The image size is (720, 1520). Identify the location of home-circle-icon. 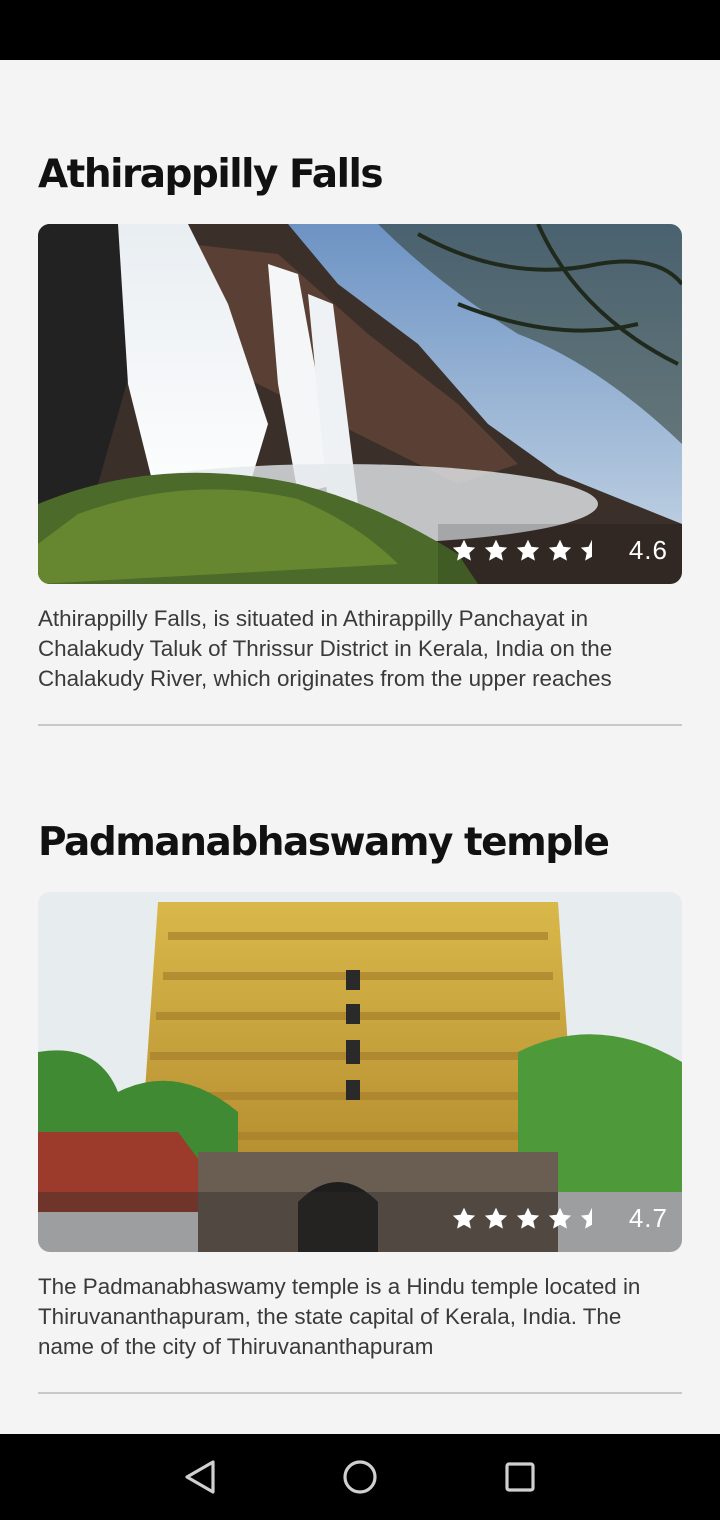
(360, 1477).